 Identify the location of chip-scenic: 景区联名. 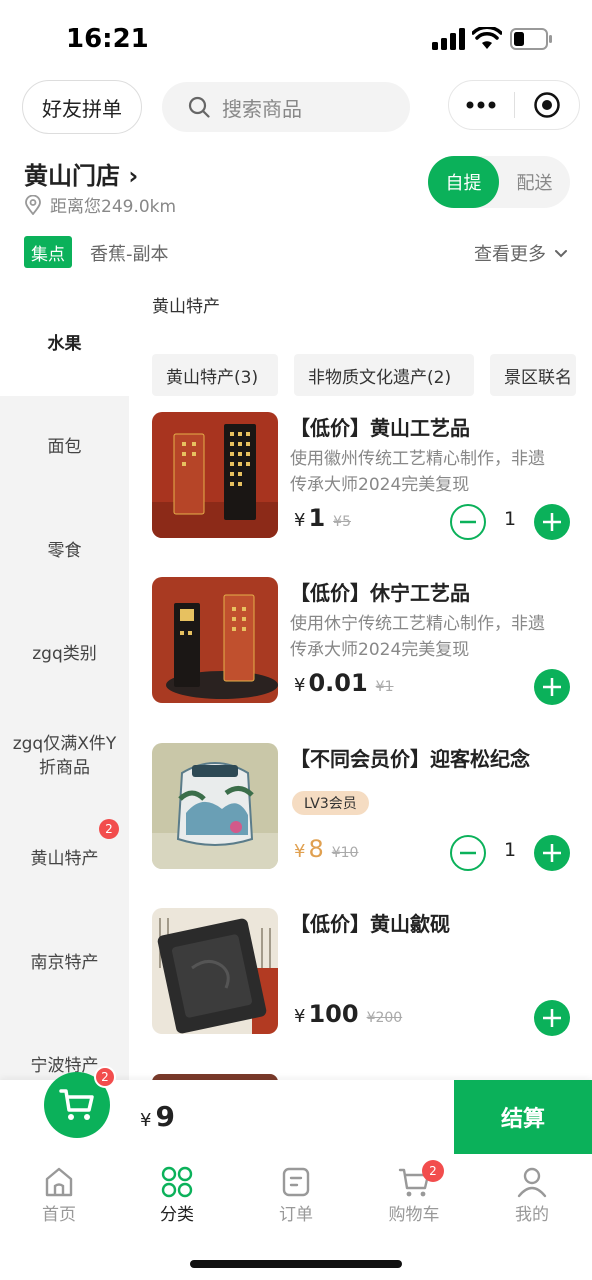
(533, 375).